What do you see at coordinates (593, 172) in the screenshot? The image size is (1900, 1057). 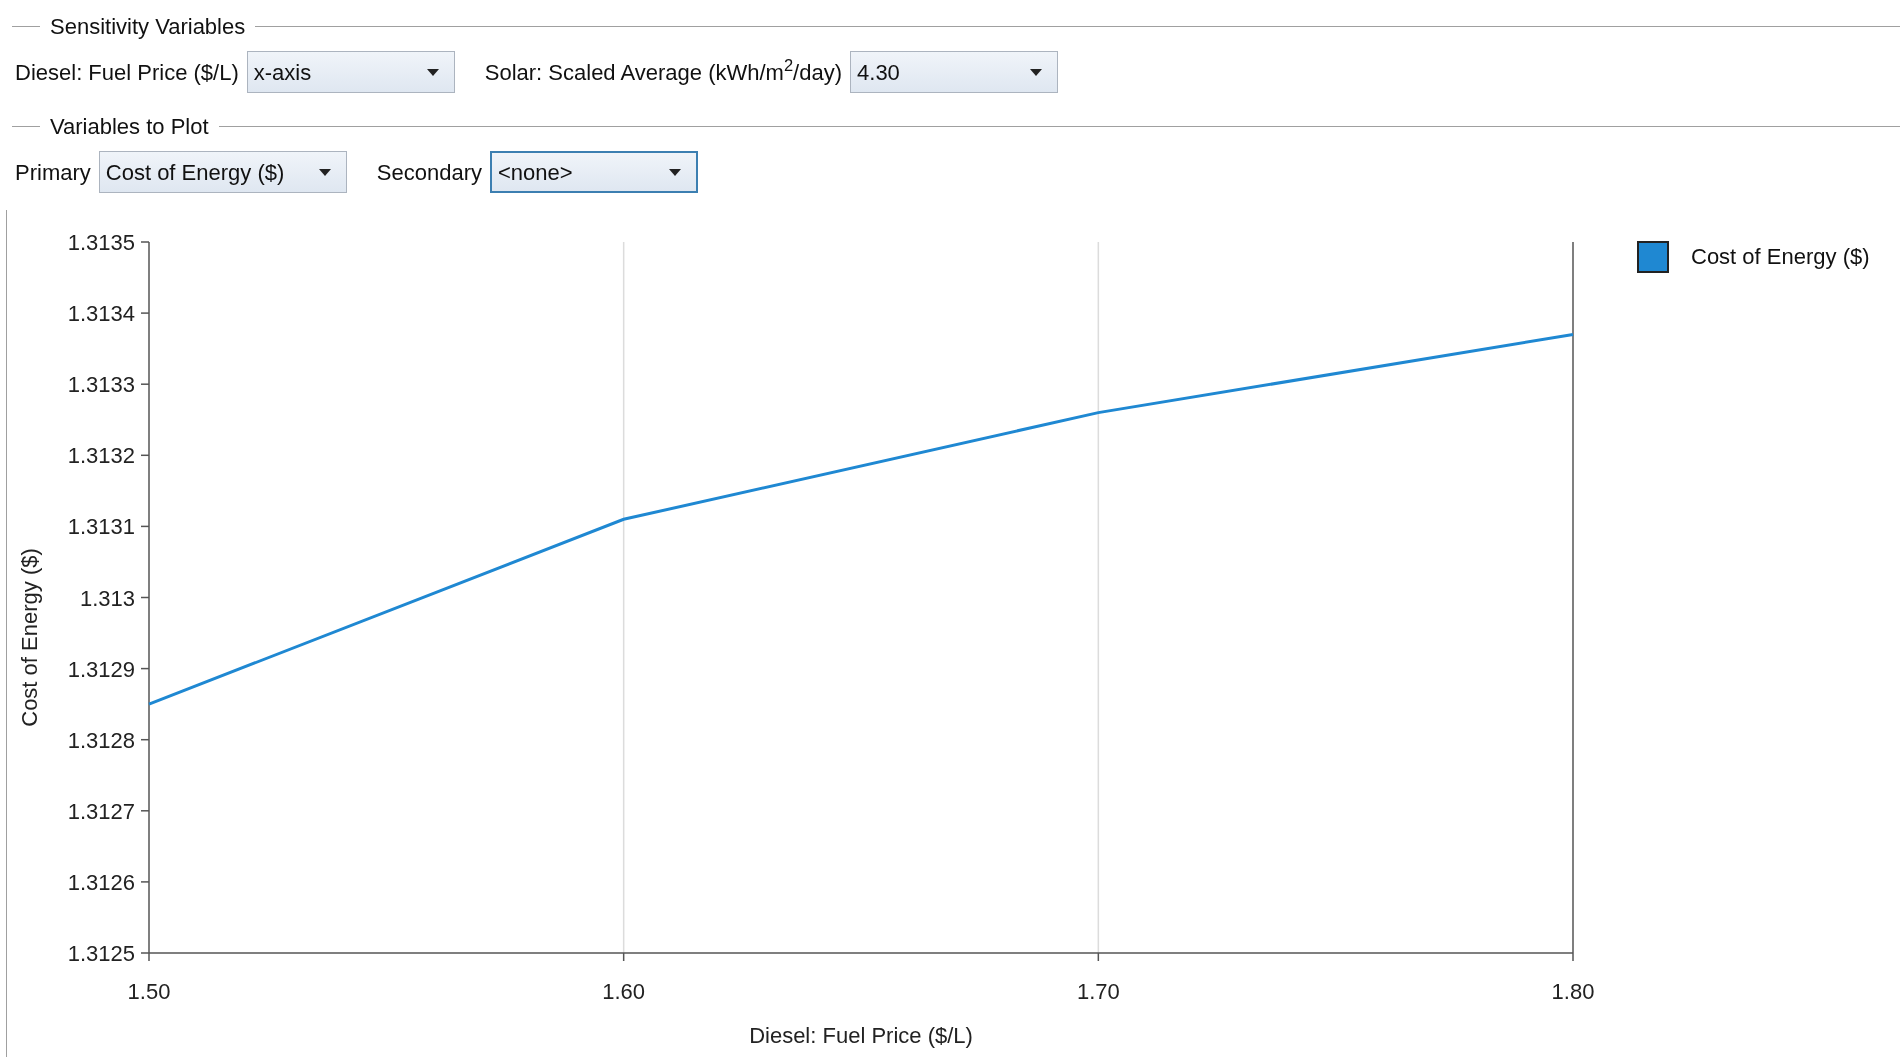 I see `dropdown: <none>` at bounding box center [593, 172].